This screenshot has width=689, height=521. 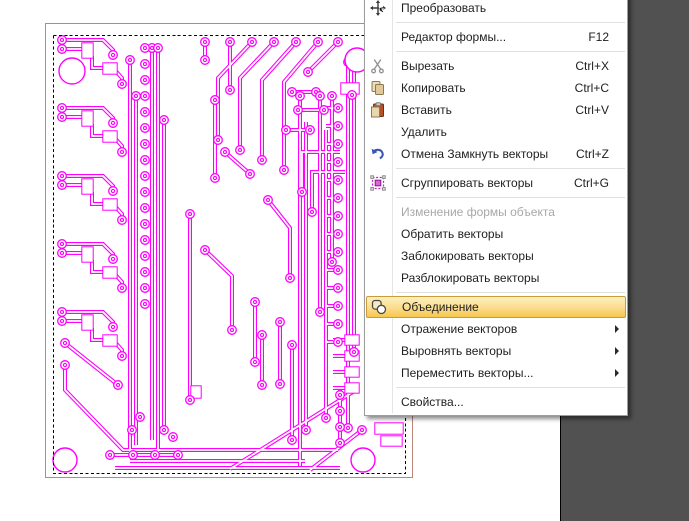 I want to click on menu-item-label: Выровнять векторы, so click(x=456, y=351).